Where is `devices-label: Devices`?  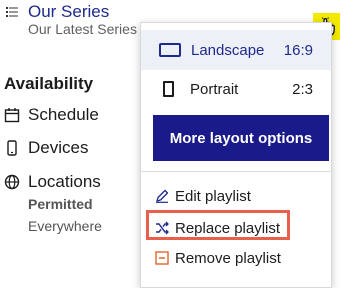
devices-label: Devices is located at coordinates (58, 147).